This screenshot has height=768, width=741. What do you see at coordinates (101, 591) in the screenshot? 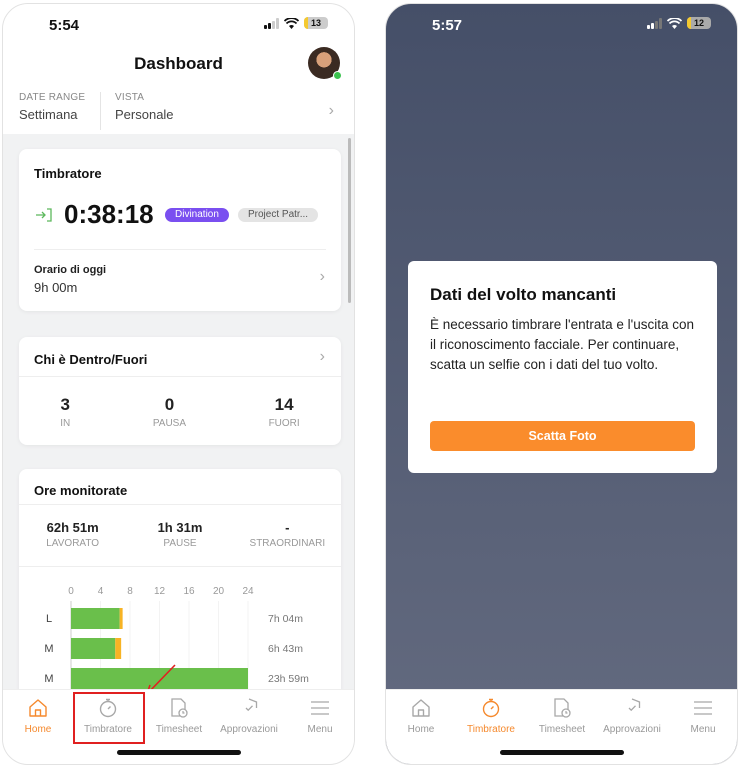
I see `x-tick-label: 4` at bounding box center [101, 591].